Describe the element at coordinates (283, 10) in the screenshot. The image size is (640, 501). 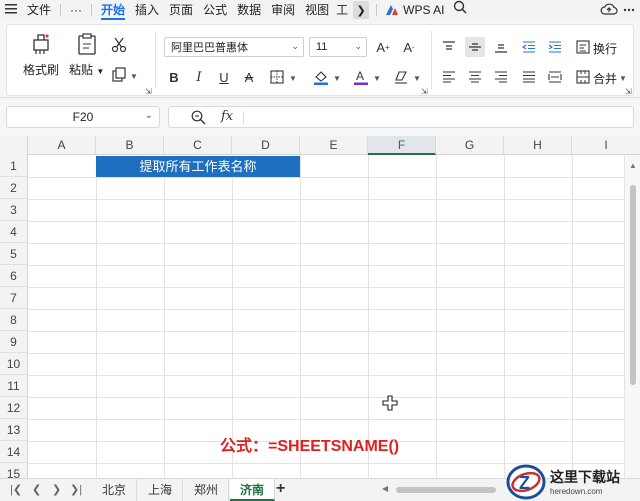
I see `tab-review: 审阅` at that location.